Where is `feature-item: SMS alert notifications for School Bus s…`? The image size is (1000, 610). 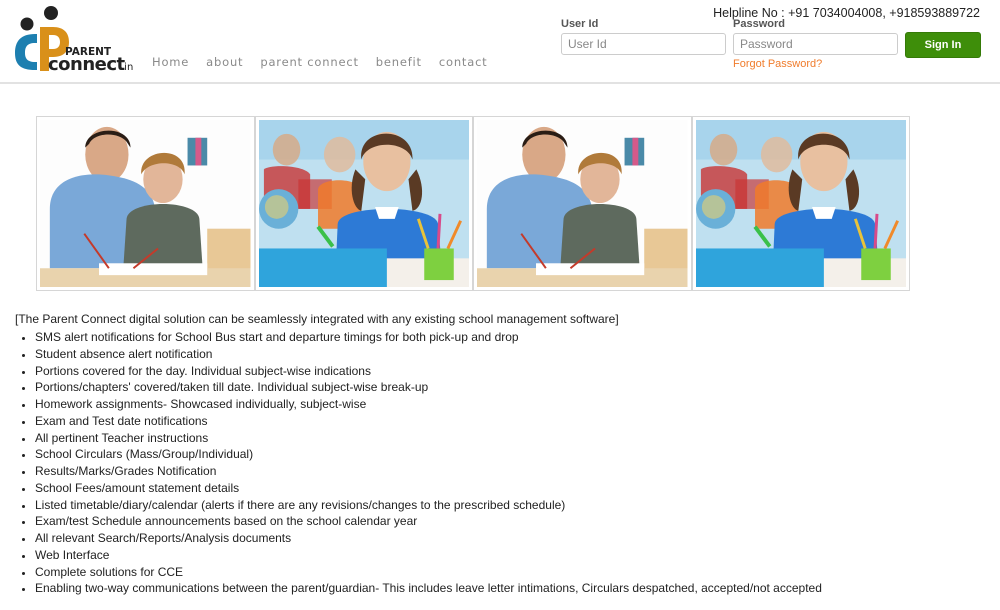
feature-item: SMS alert notifications for School Bus s… is located at coordinates (422, 337).